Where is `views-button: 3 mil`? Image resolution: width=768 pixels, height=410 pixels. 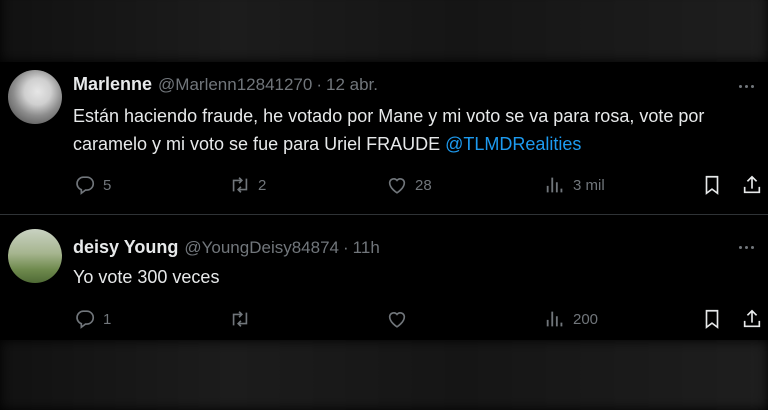 views-button: 3 mil is located at coordinates (574, 185).